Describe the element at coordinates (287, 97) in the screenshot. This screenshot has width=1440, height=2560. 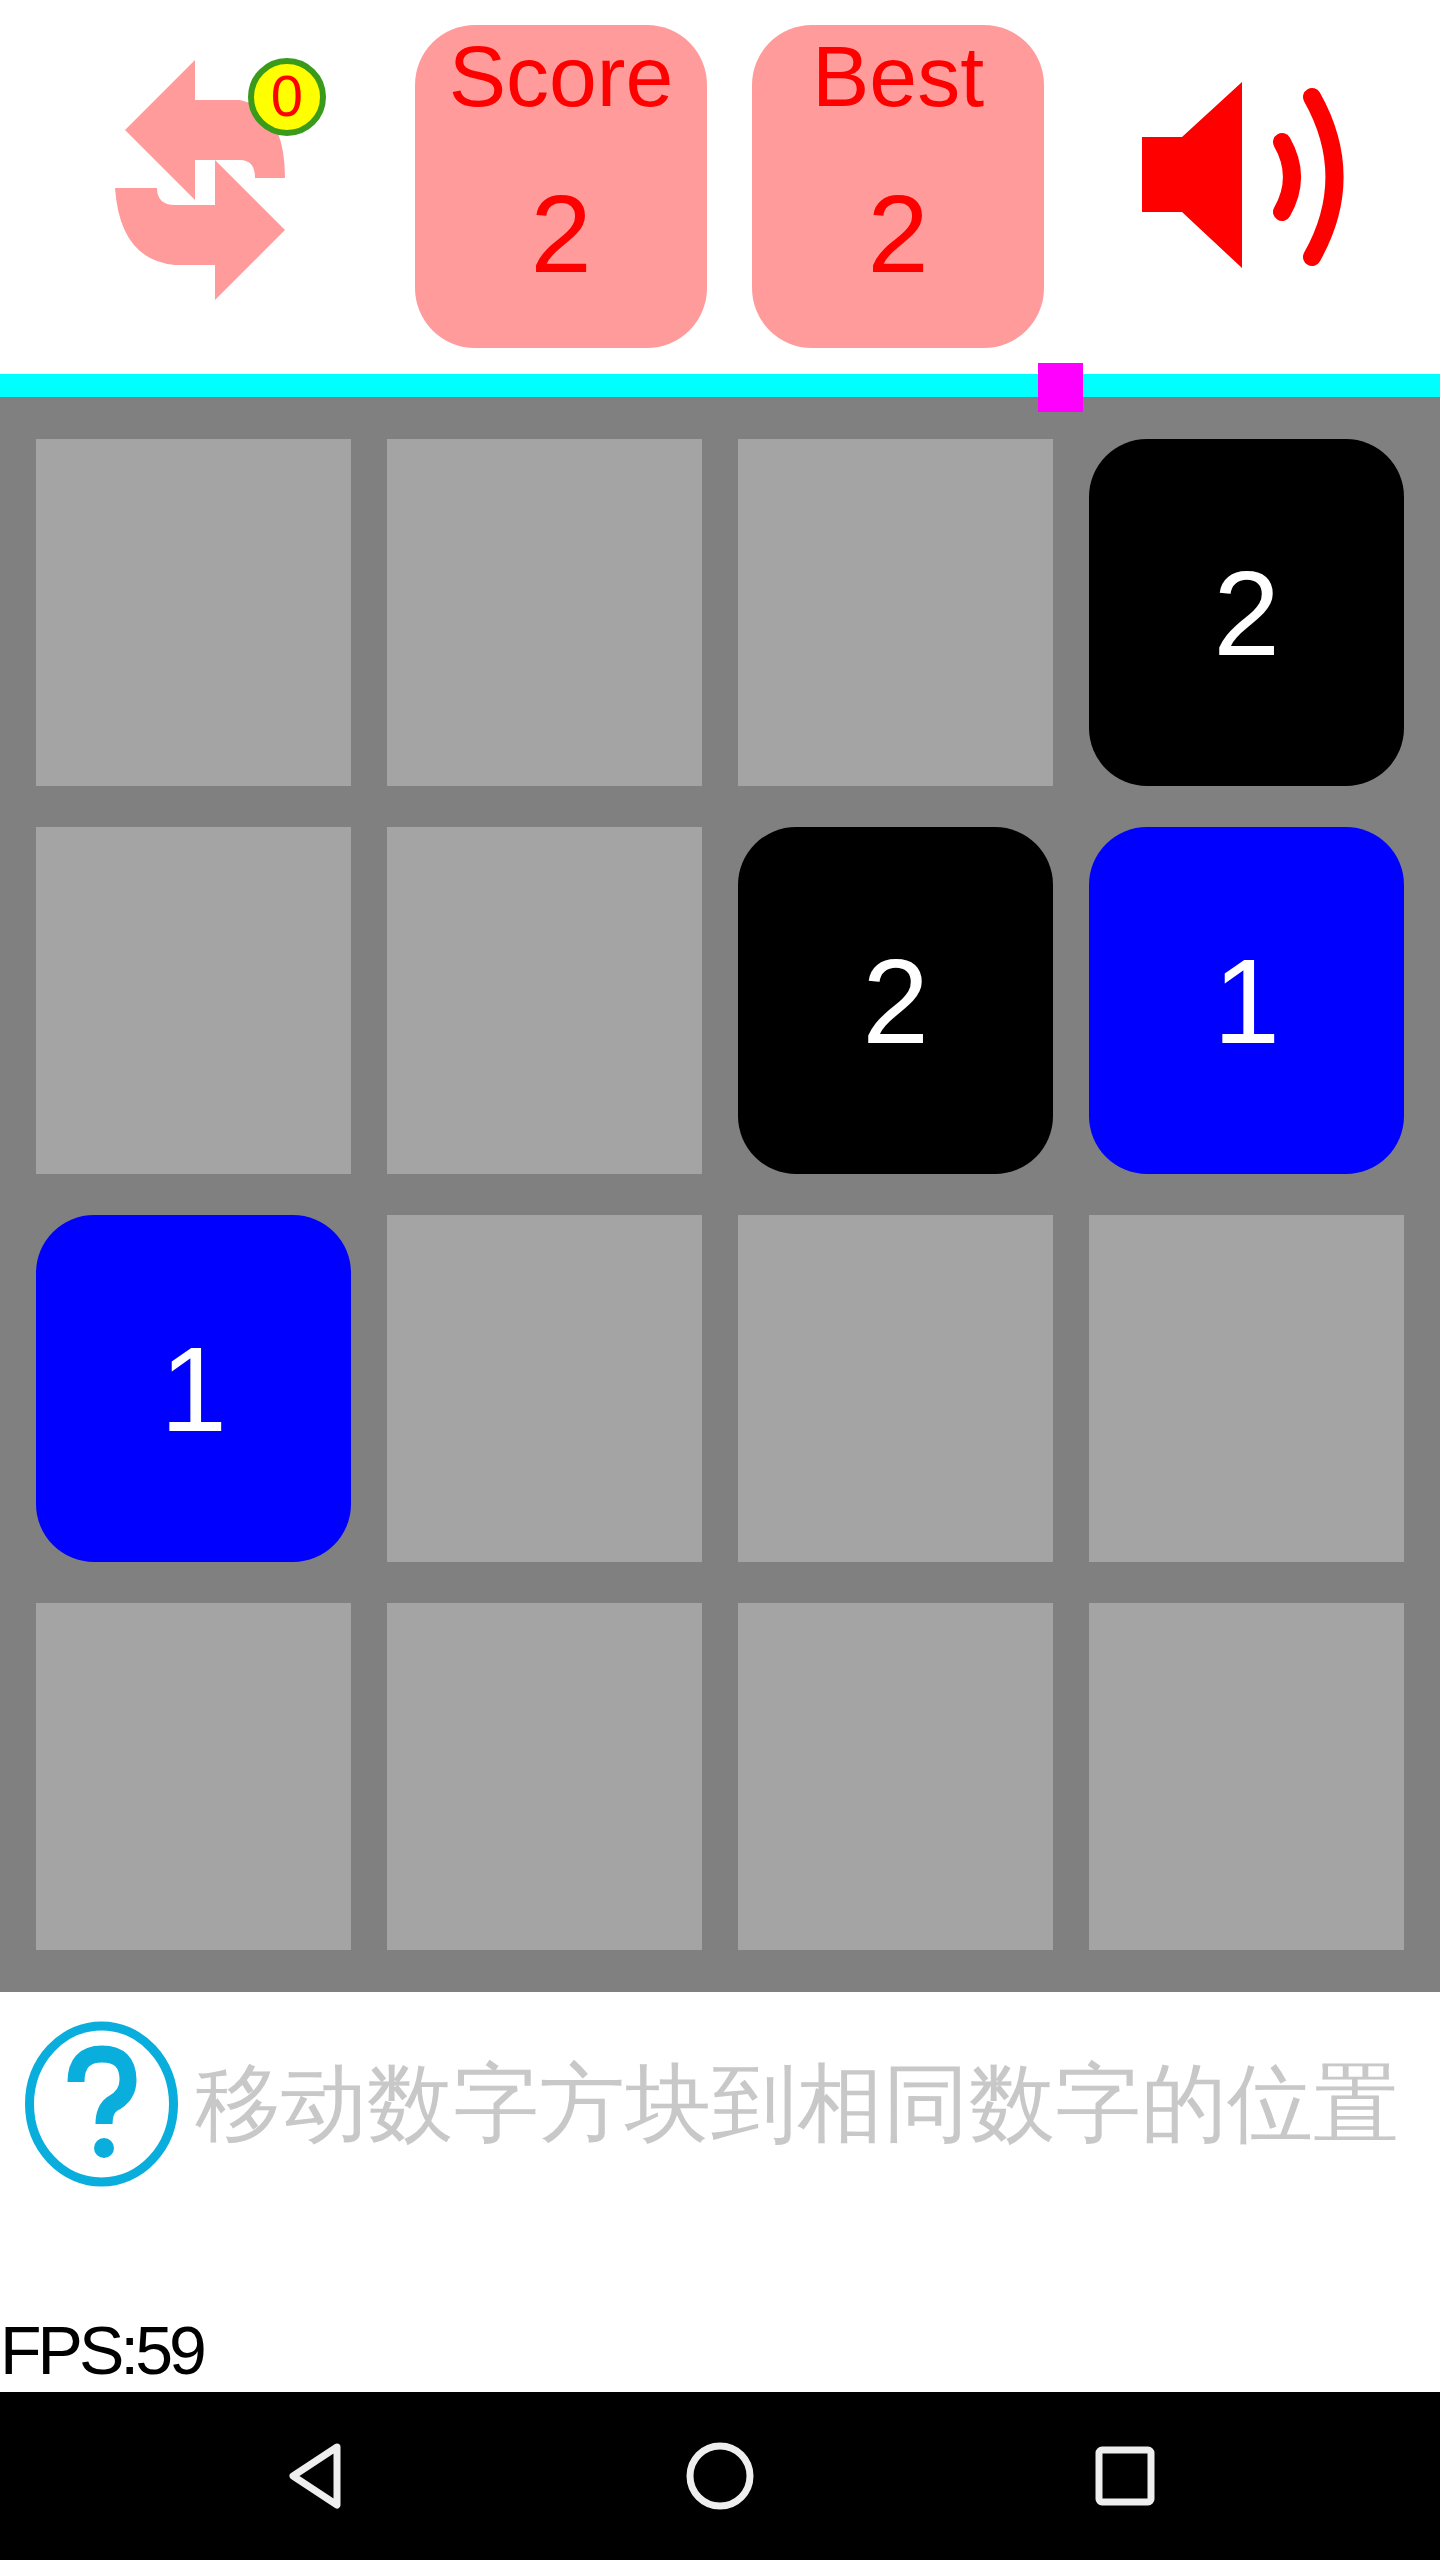
I see `count-badge: 0` at that location.